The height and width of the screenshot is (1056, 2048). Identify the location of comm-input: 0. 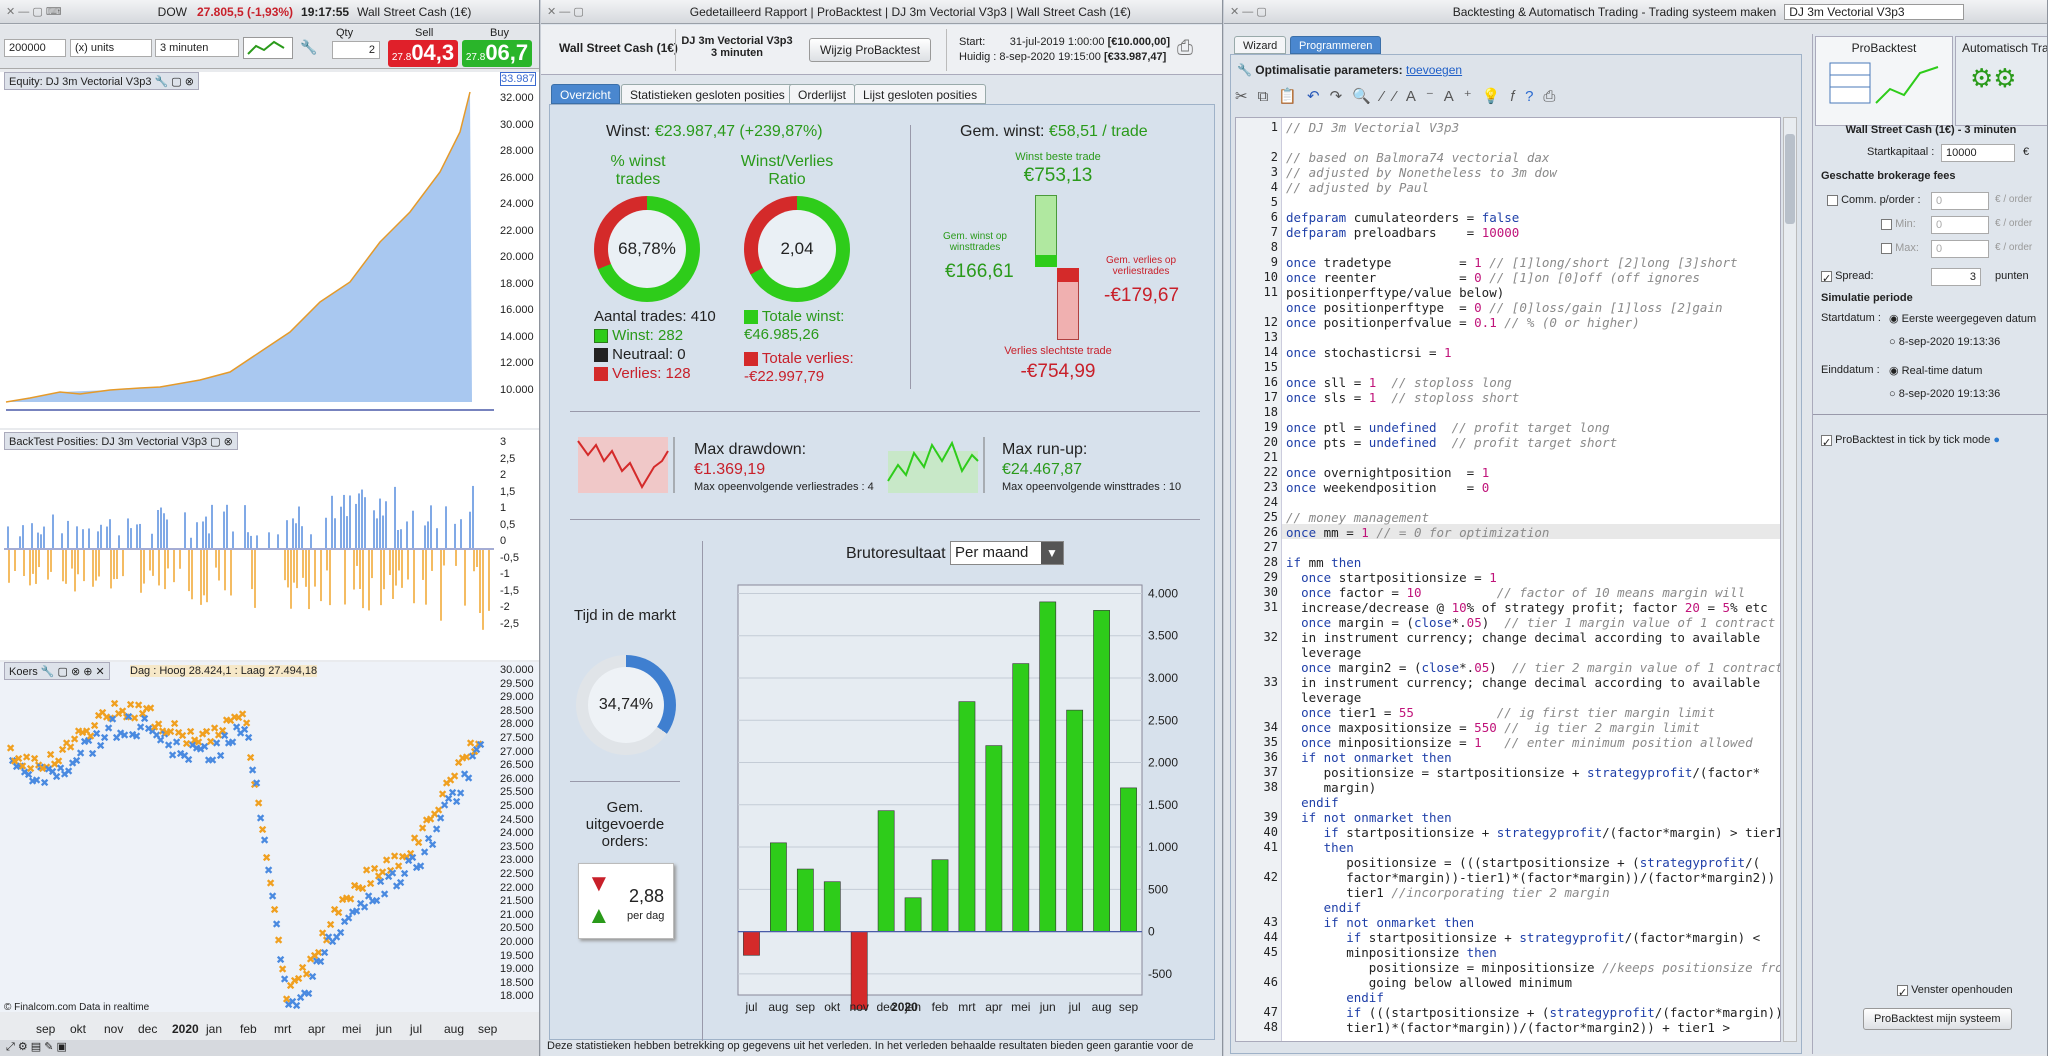
(1960, 201).